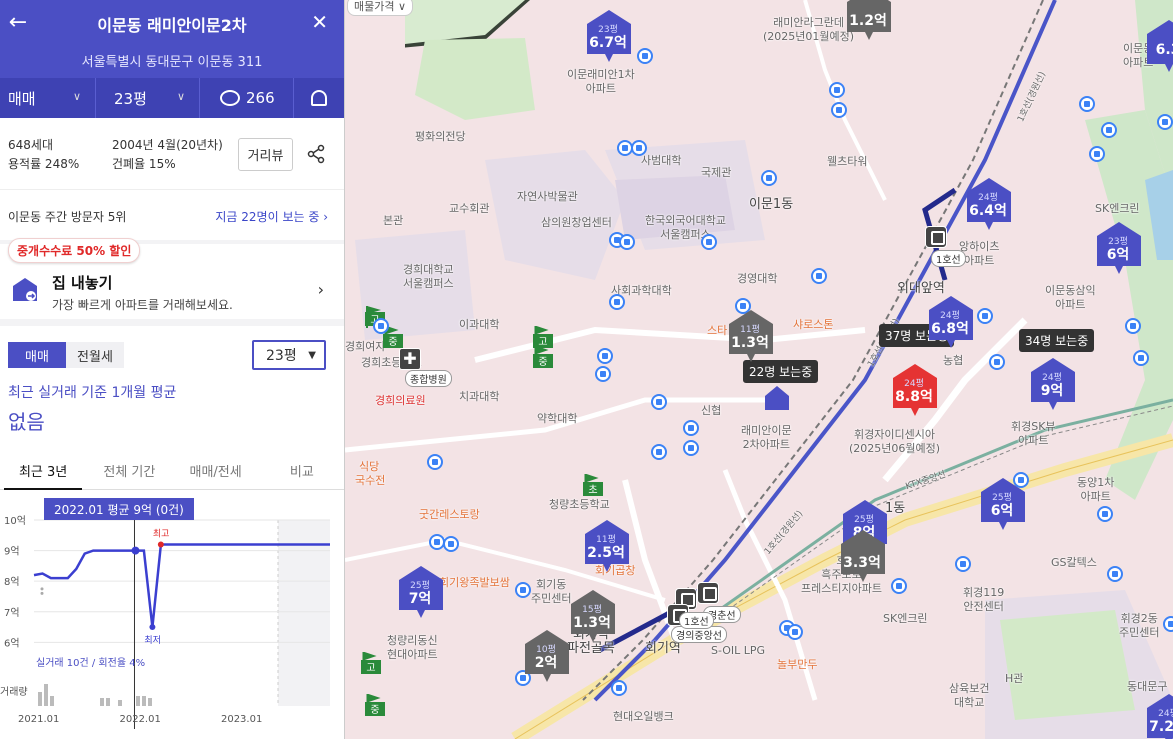 The width and height of the screenshot is (1173, 739). Describe the element at coordinates (265, 154) in the screenshot. I see `street-view-button: 거리뷰` at that location.